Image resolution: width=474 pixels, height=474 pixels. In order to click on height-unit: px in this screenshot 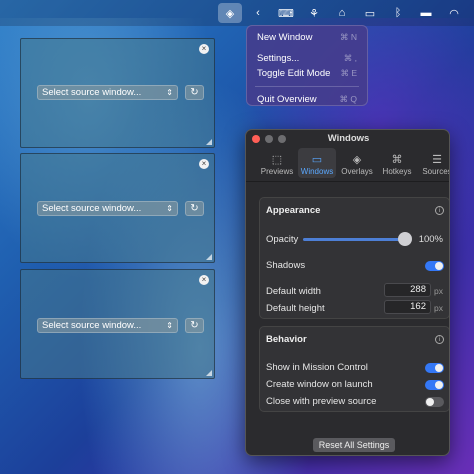, I will do `click(438, 308)`.